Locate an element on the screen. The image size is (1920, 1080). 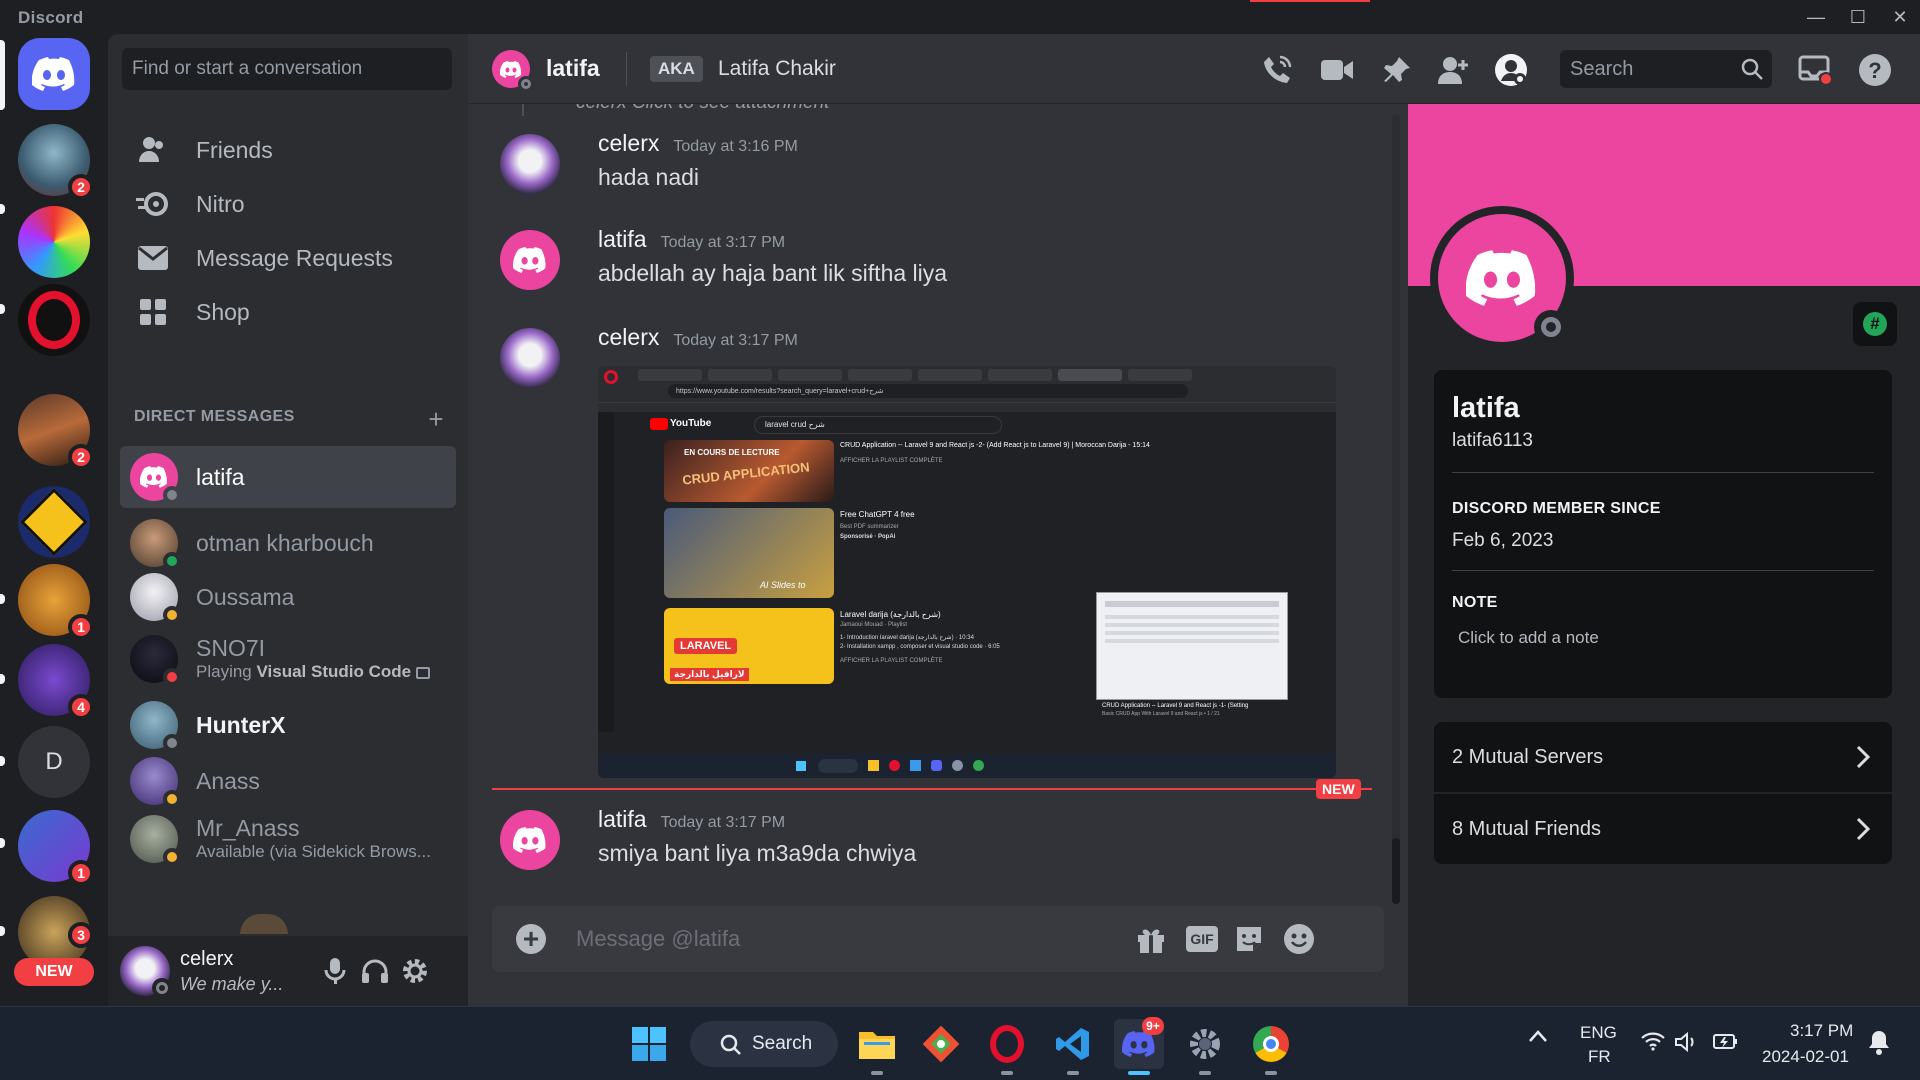
close-button: ✕ is located at coordinates (1899, 17).